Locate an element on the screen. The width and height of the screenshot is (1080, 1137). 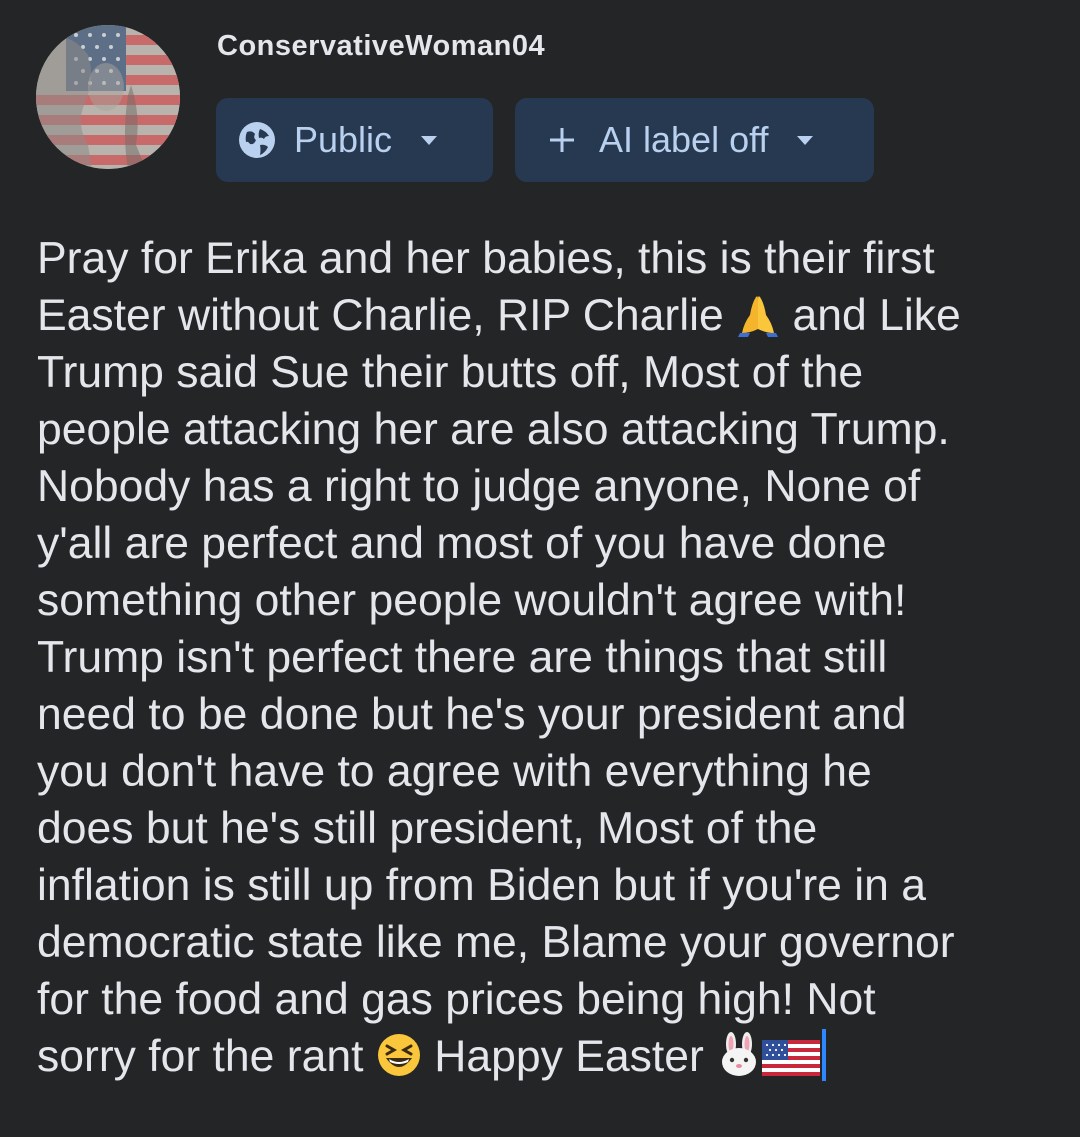
us-flag-emoji is located at coordinates (791, 1058).